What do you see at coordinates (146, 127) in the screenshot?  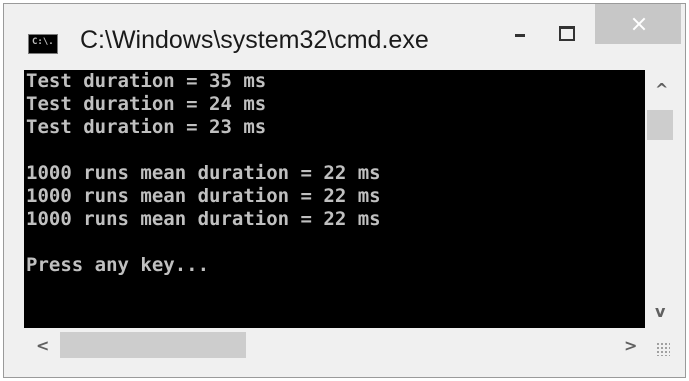 I see `console-line: Test duration = 23 ms` at bounding box center [146, 127].